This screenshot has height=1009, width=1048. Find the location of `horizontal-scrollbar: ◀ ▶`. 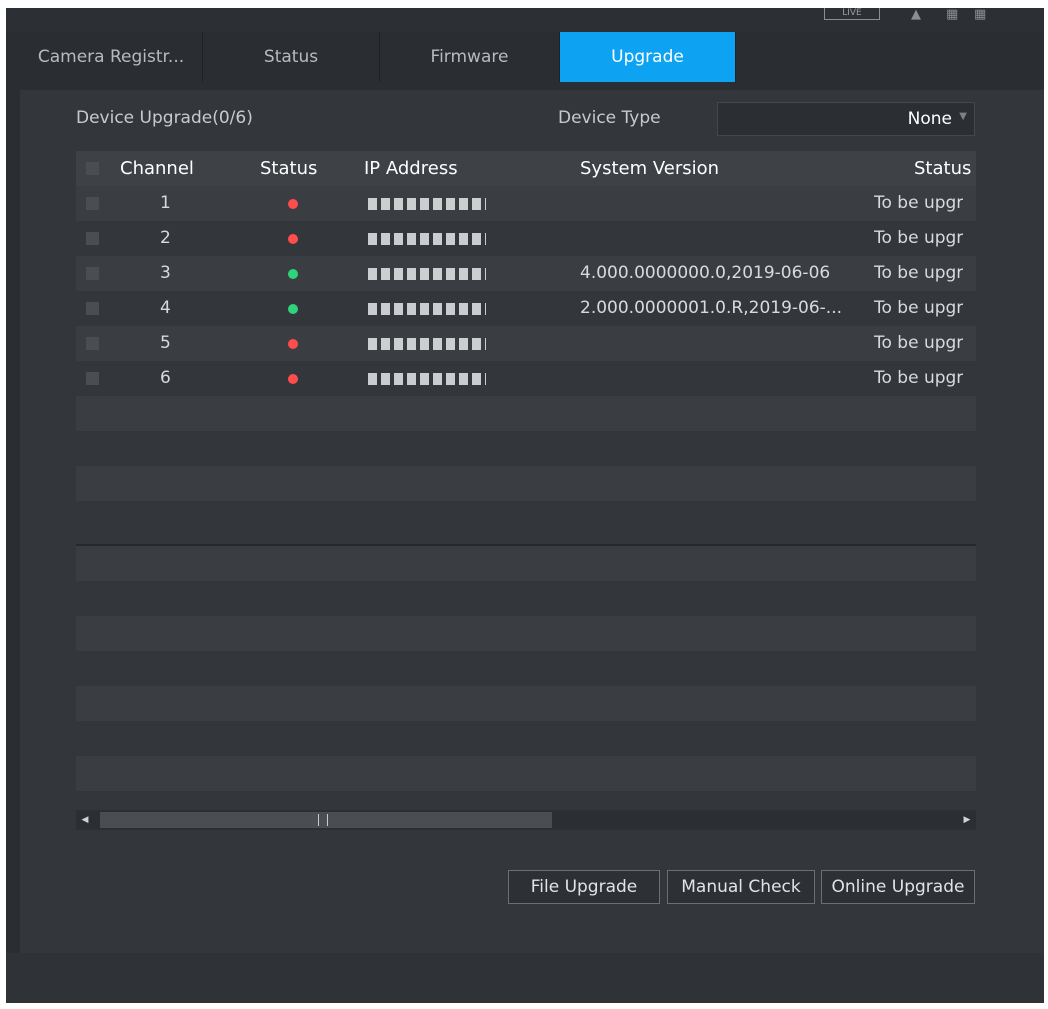

horizontal-scrollbar: ◀ ▶ is located at coordinates (526, 820).